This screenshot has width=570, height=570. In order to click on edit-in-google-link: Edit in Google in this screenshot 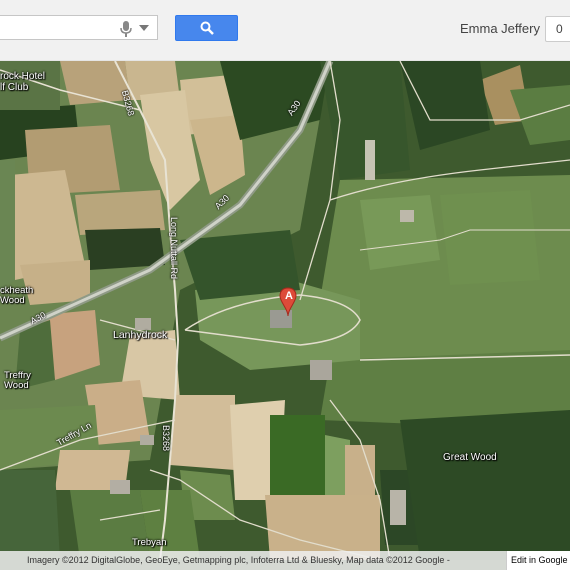, I will do `click(538, 560)`.